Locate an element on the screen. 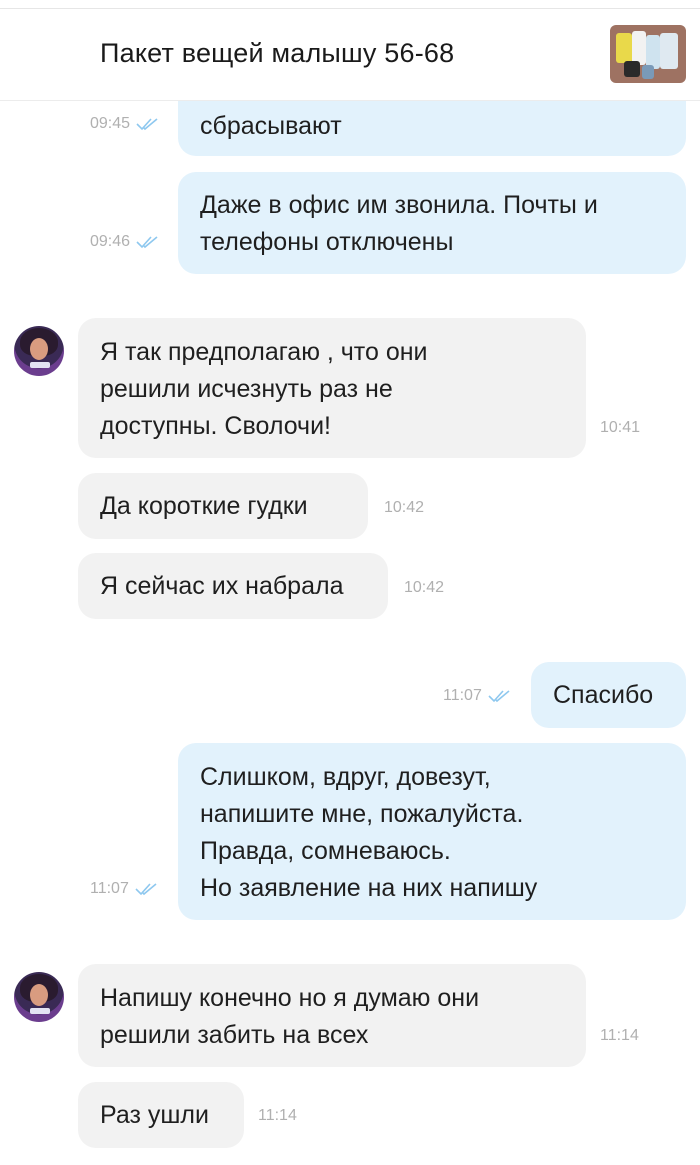 The height and width of the screenshot is (1165, 700). status-divider is located at coordinates (350, 8).